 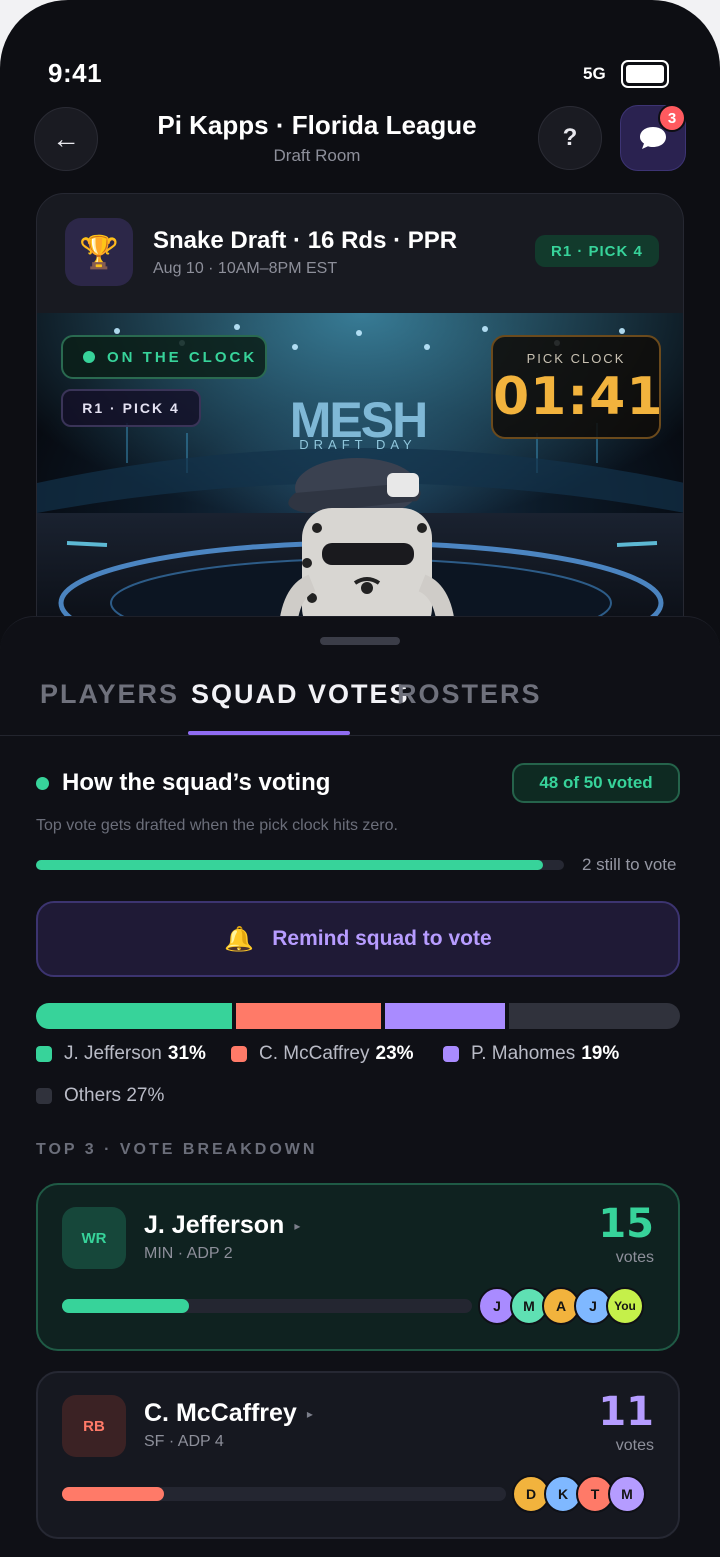 I want to click on vote-count: 15, so click(x=626, y=1224).